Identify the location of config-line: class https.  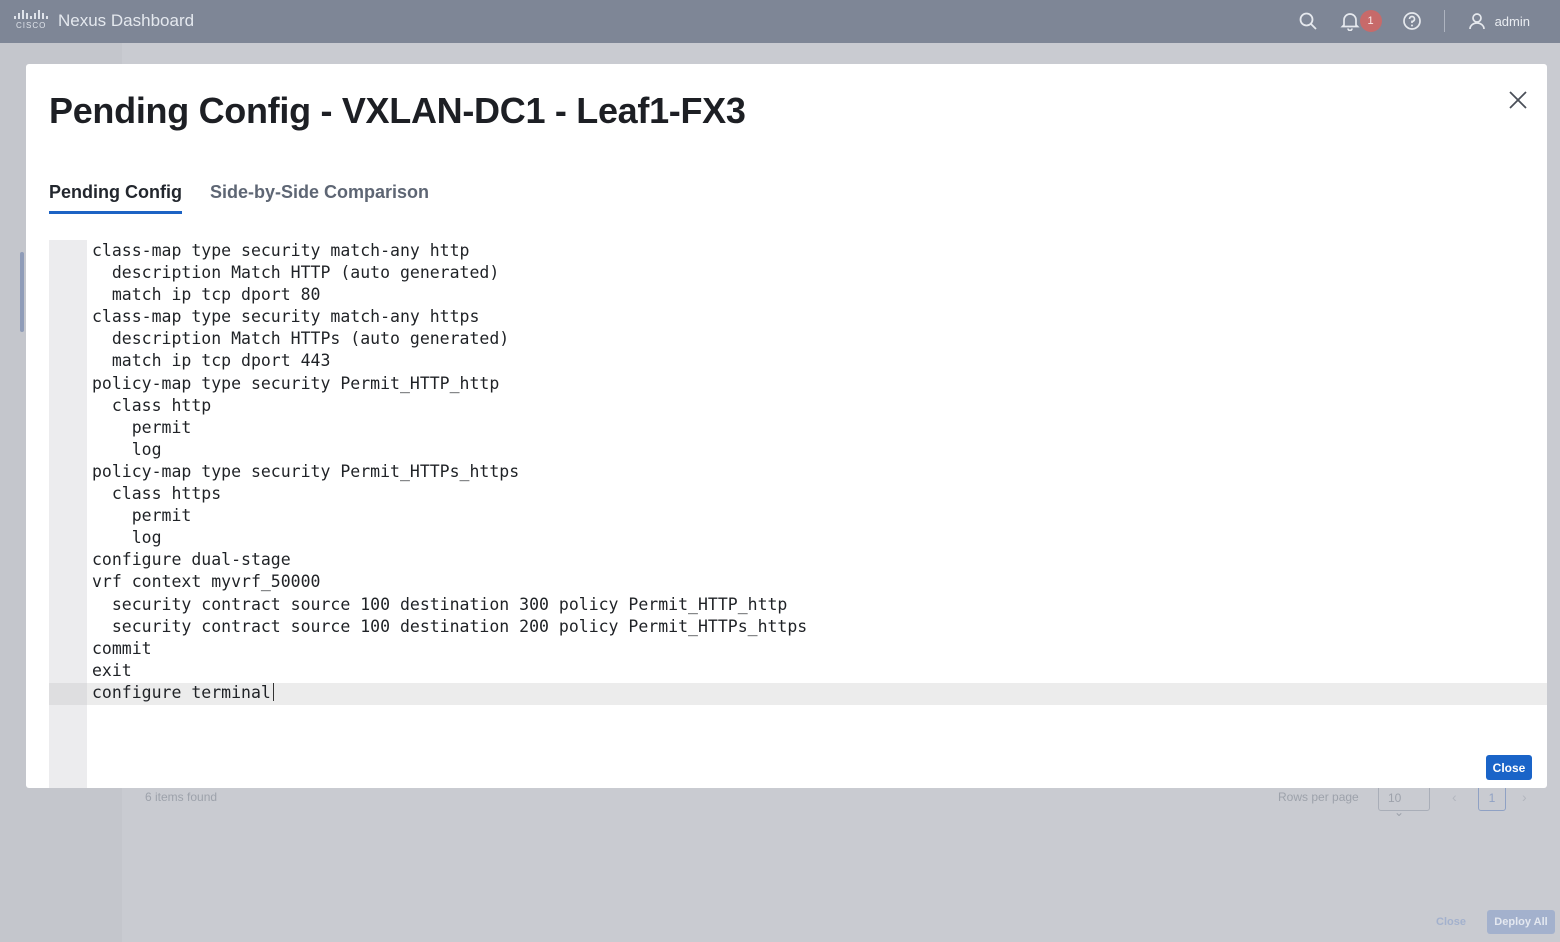
(157, 494).